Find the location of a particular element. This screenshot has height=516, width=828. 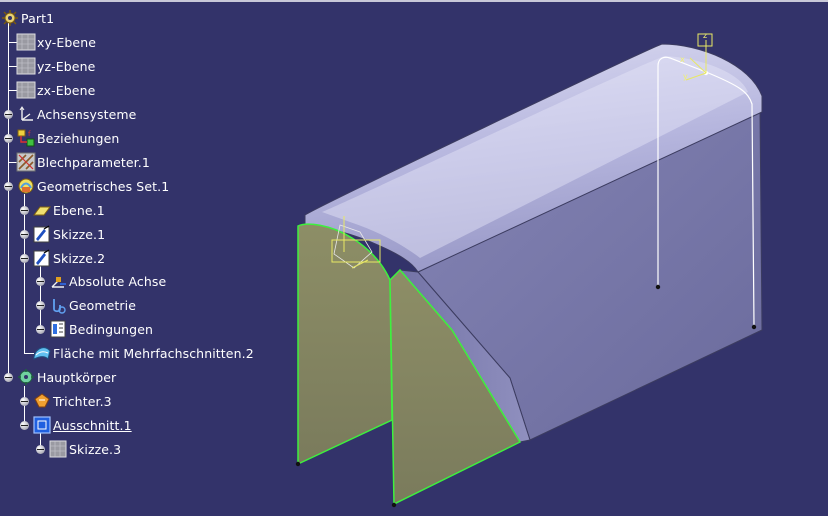

tree-label: Ebene.1 is located at coordinates (79, 210).